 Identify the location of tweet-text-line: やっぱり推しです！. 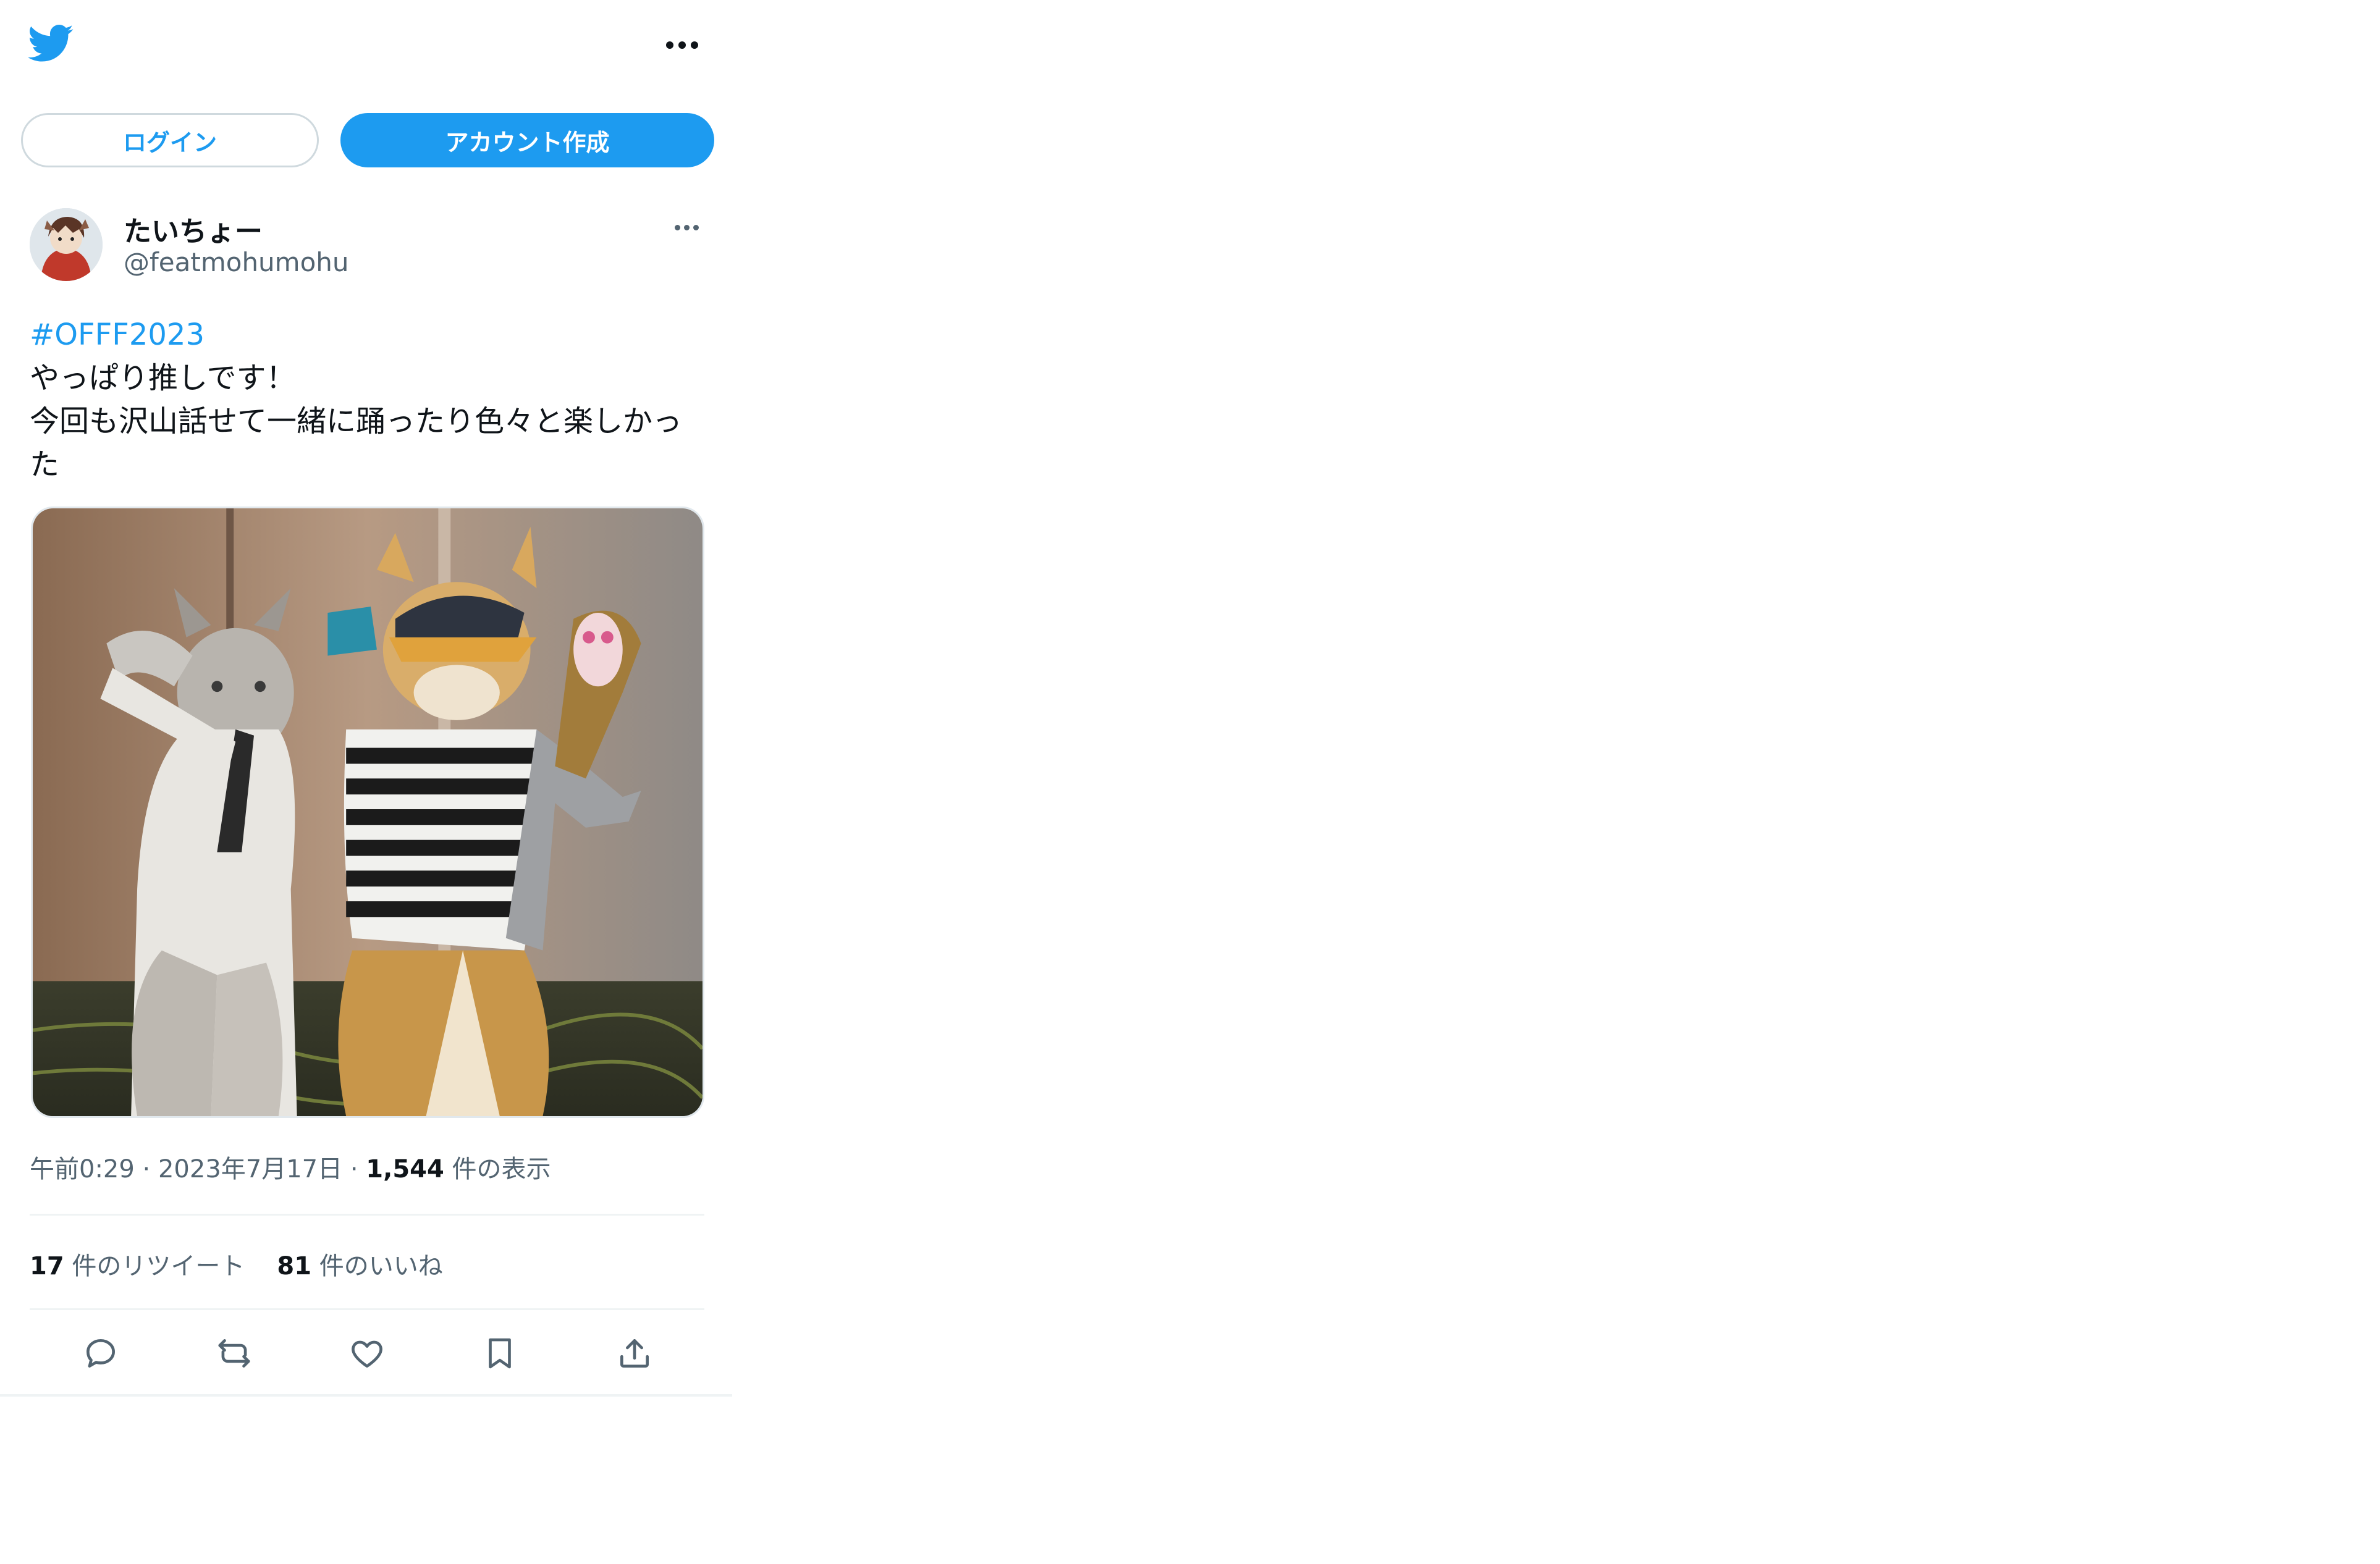
(163, 378).